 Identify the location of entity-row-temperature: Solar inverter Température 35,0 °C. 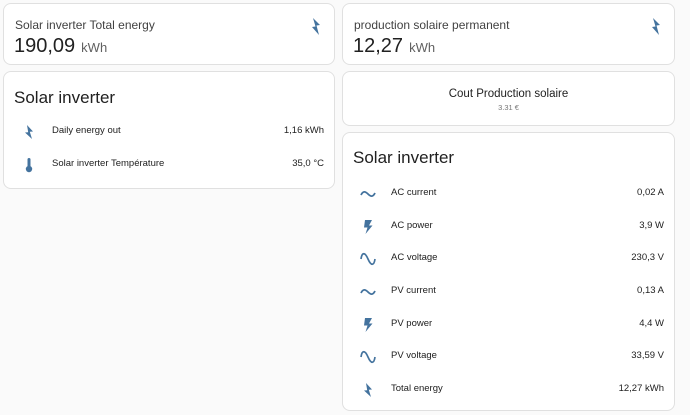
(169, 165).